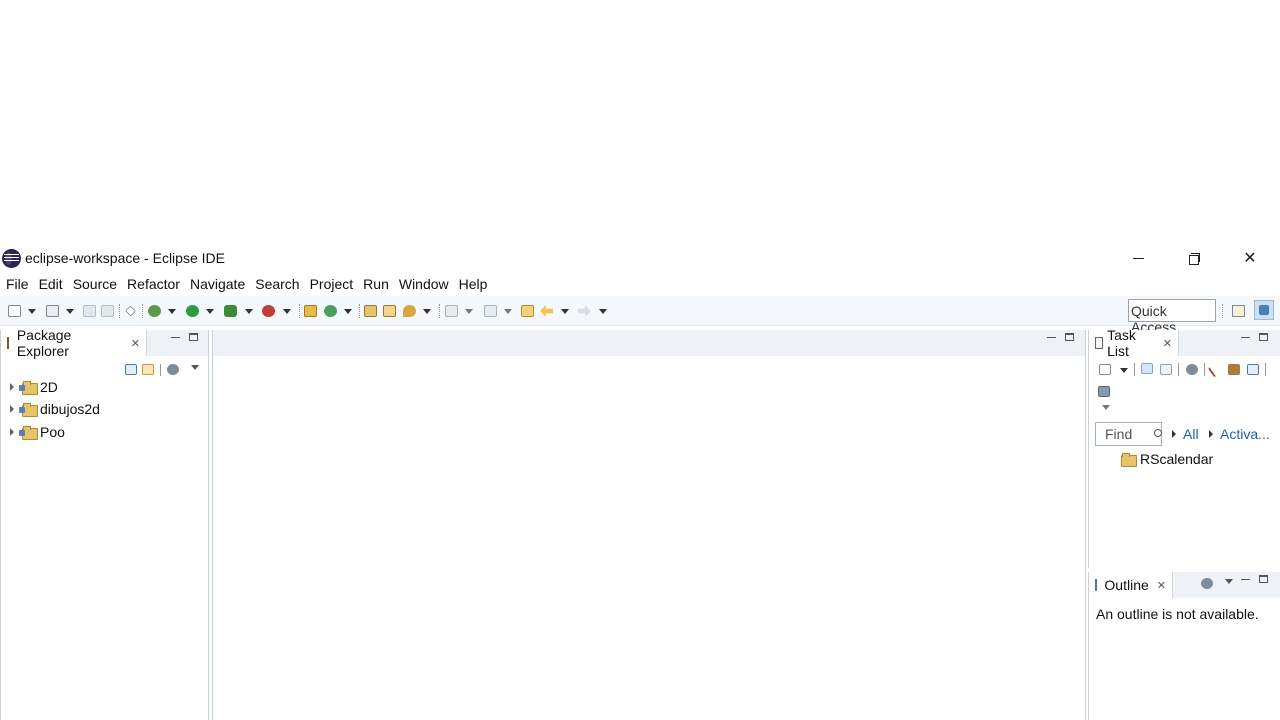 The width and height of the screenshot is (1280, 720). Describe the element at coordinates (565, 311) in the screenshot. I see `back-dropdown-arrow-icon` at that location.